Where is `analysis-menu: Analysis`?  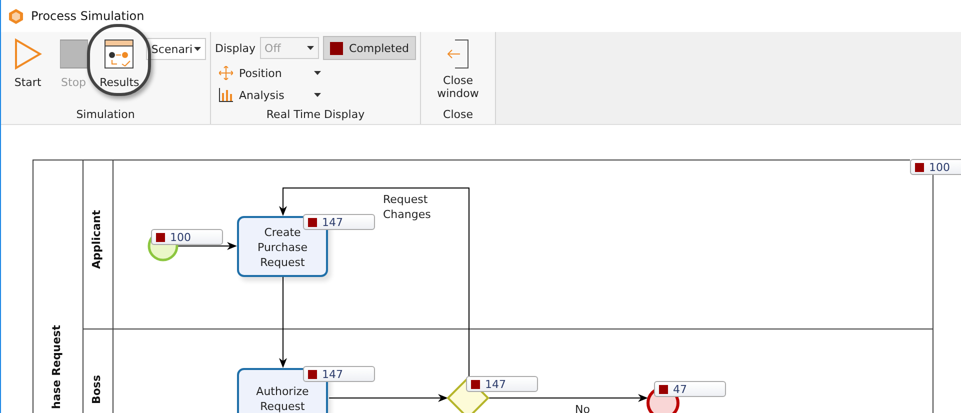
analysis-menu: Analysis is located at coordinates (270, 95).